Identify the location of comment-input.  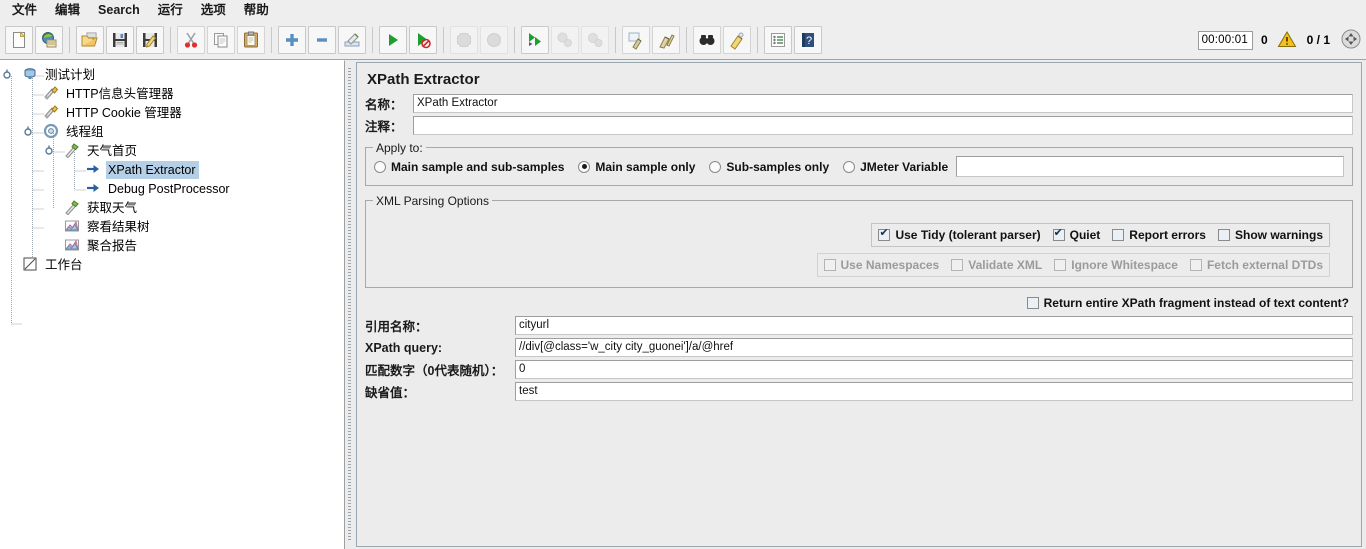
(883, 125).